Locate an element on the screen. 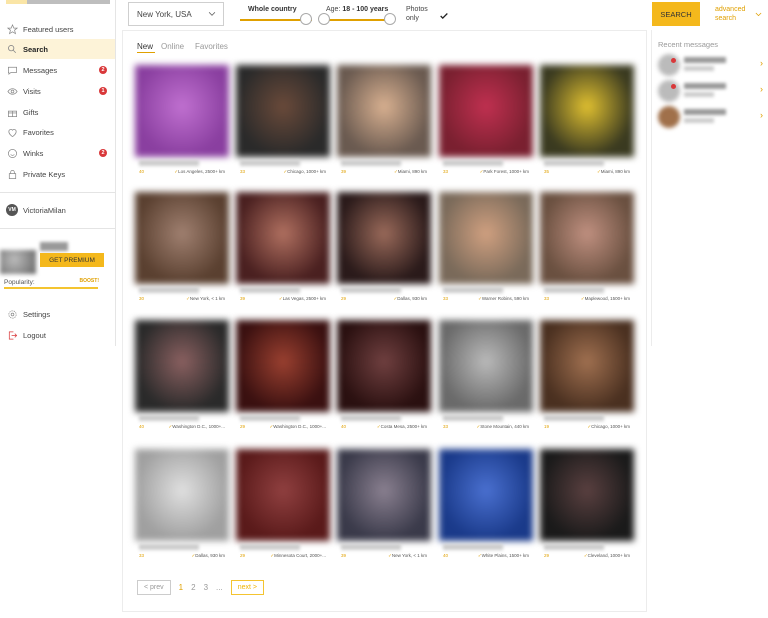  profile-card: 33 Warner Robins, 590 km is located at coordinates (486, 248).